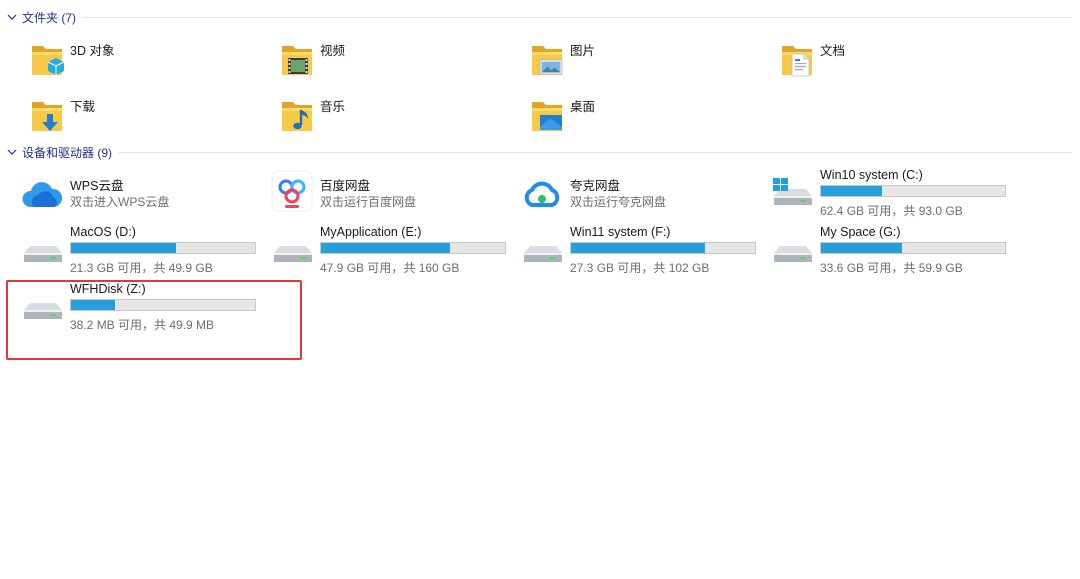 This screenshot has width=1080, height=579. Describe the element at coordinates (154, 320) in the screenshot. I see `highlight-box` at that location.